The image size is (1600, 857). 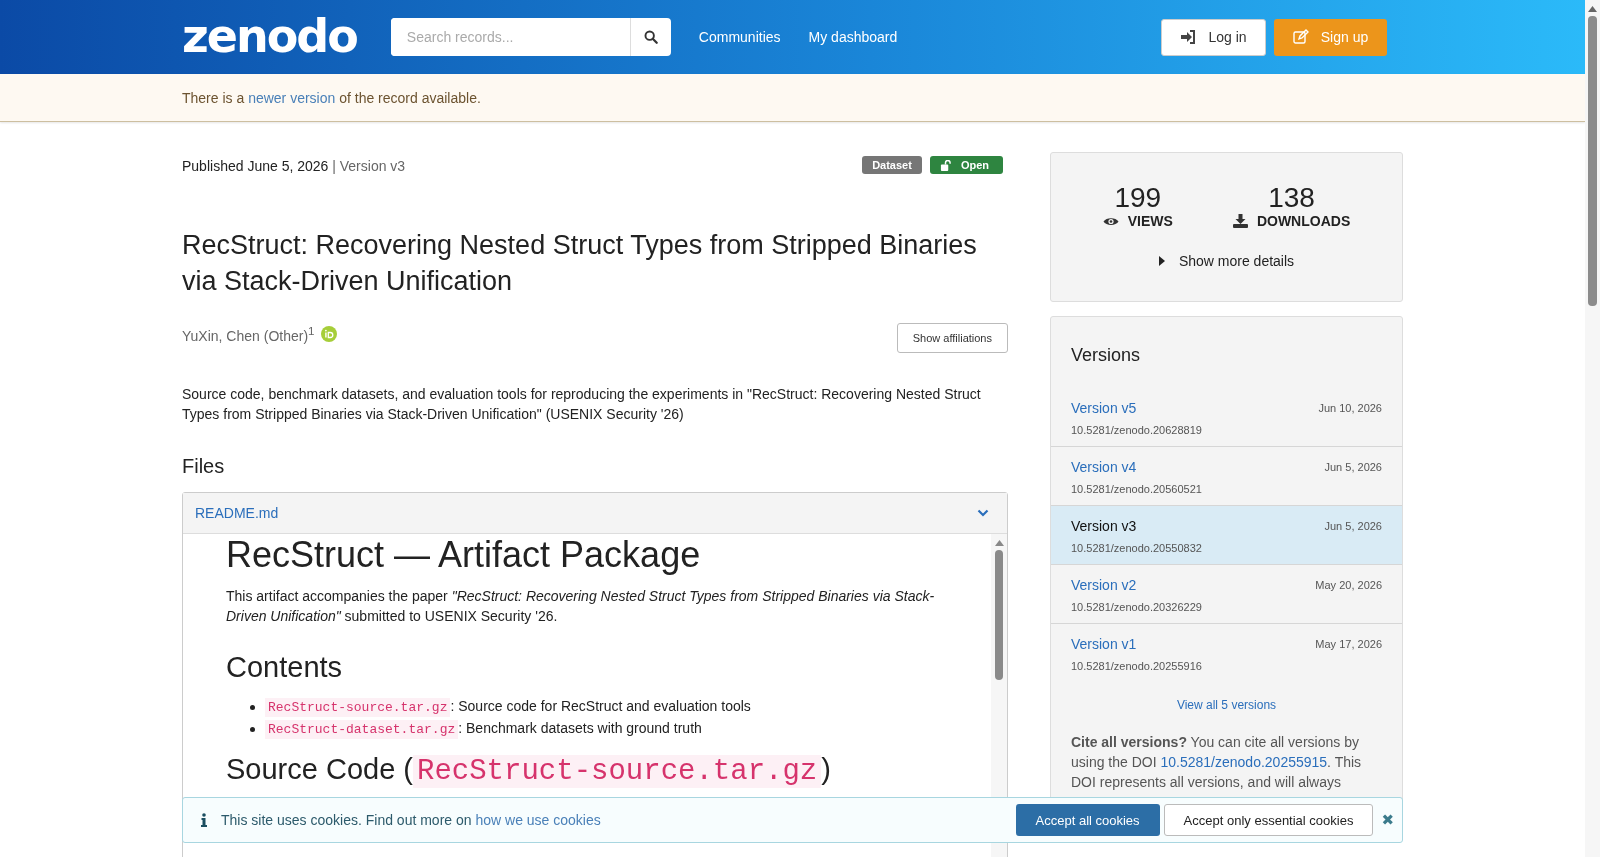 What do you see at coordinates (966, 165) in the screenshot?
I see `access-badge: Open` at bounding box center [966, 165].